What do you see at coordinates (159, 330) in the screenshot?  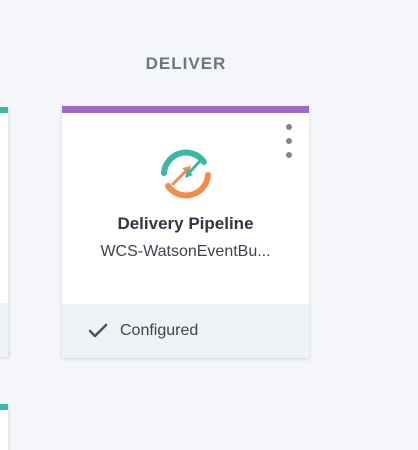 I see `card-status-text: Configured` at bounding box center [159, 330].